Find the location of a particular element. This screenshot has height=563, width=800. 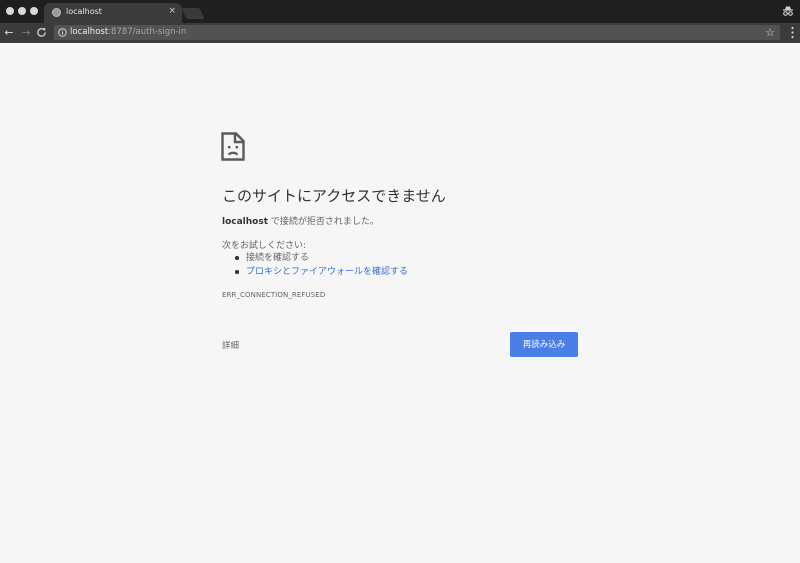

sad-page-icon is located at coordinates (233, 146).